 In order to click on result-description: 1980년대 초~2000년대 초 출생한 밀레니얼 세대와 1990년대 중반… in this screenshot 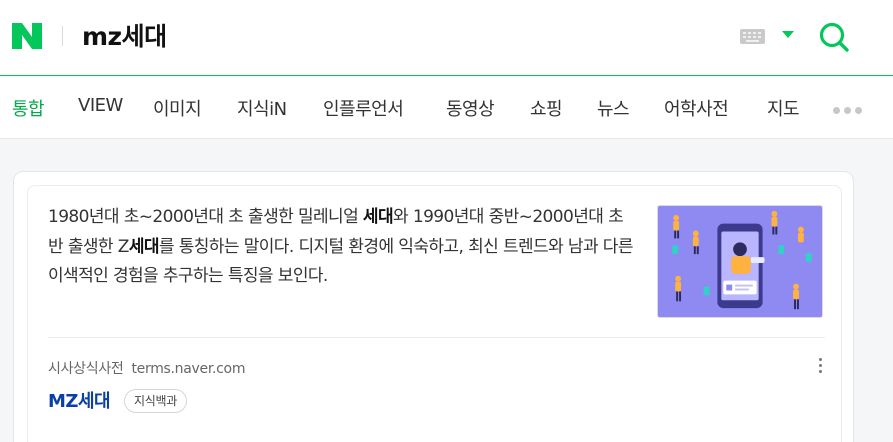, I will do `click(343, 247)`.